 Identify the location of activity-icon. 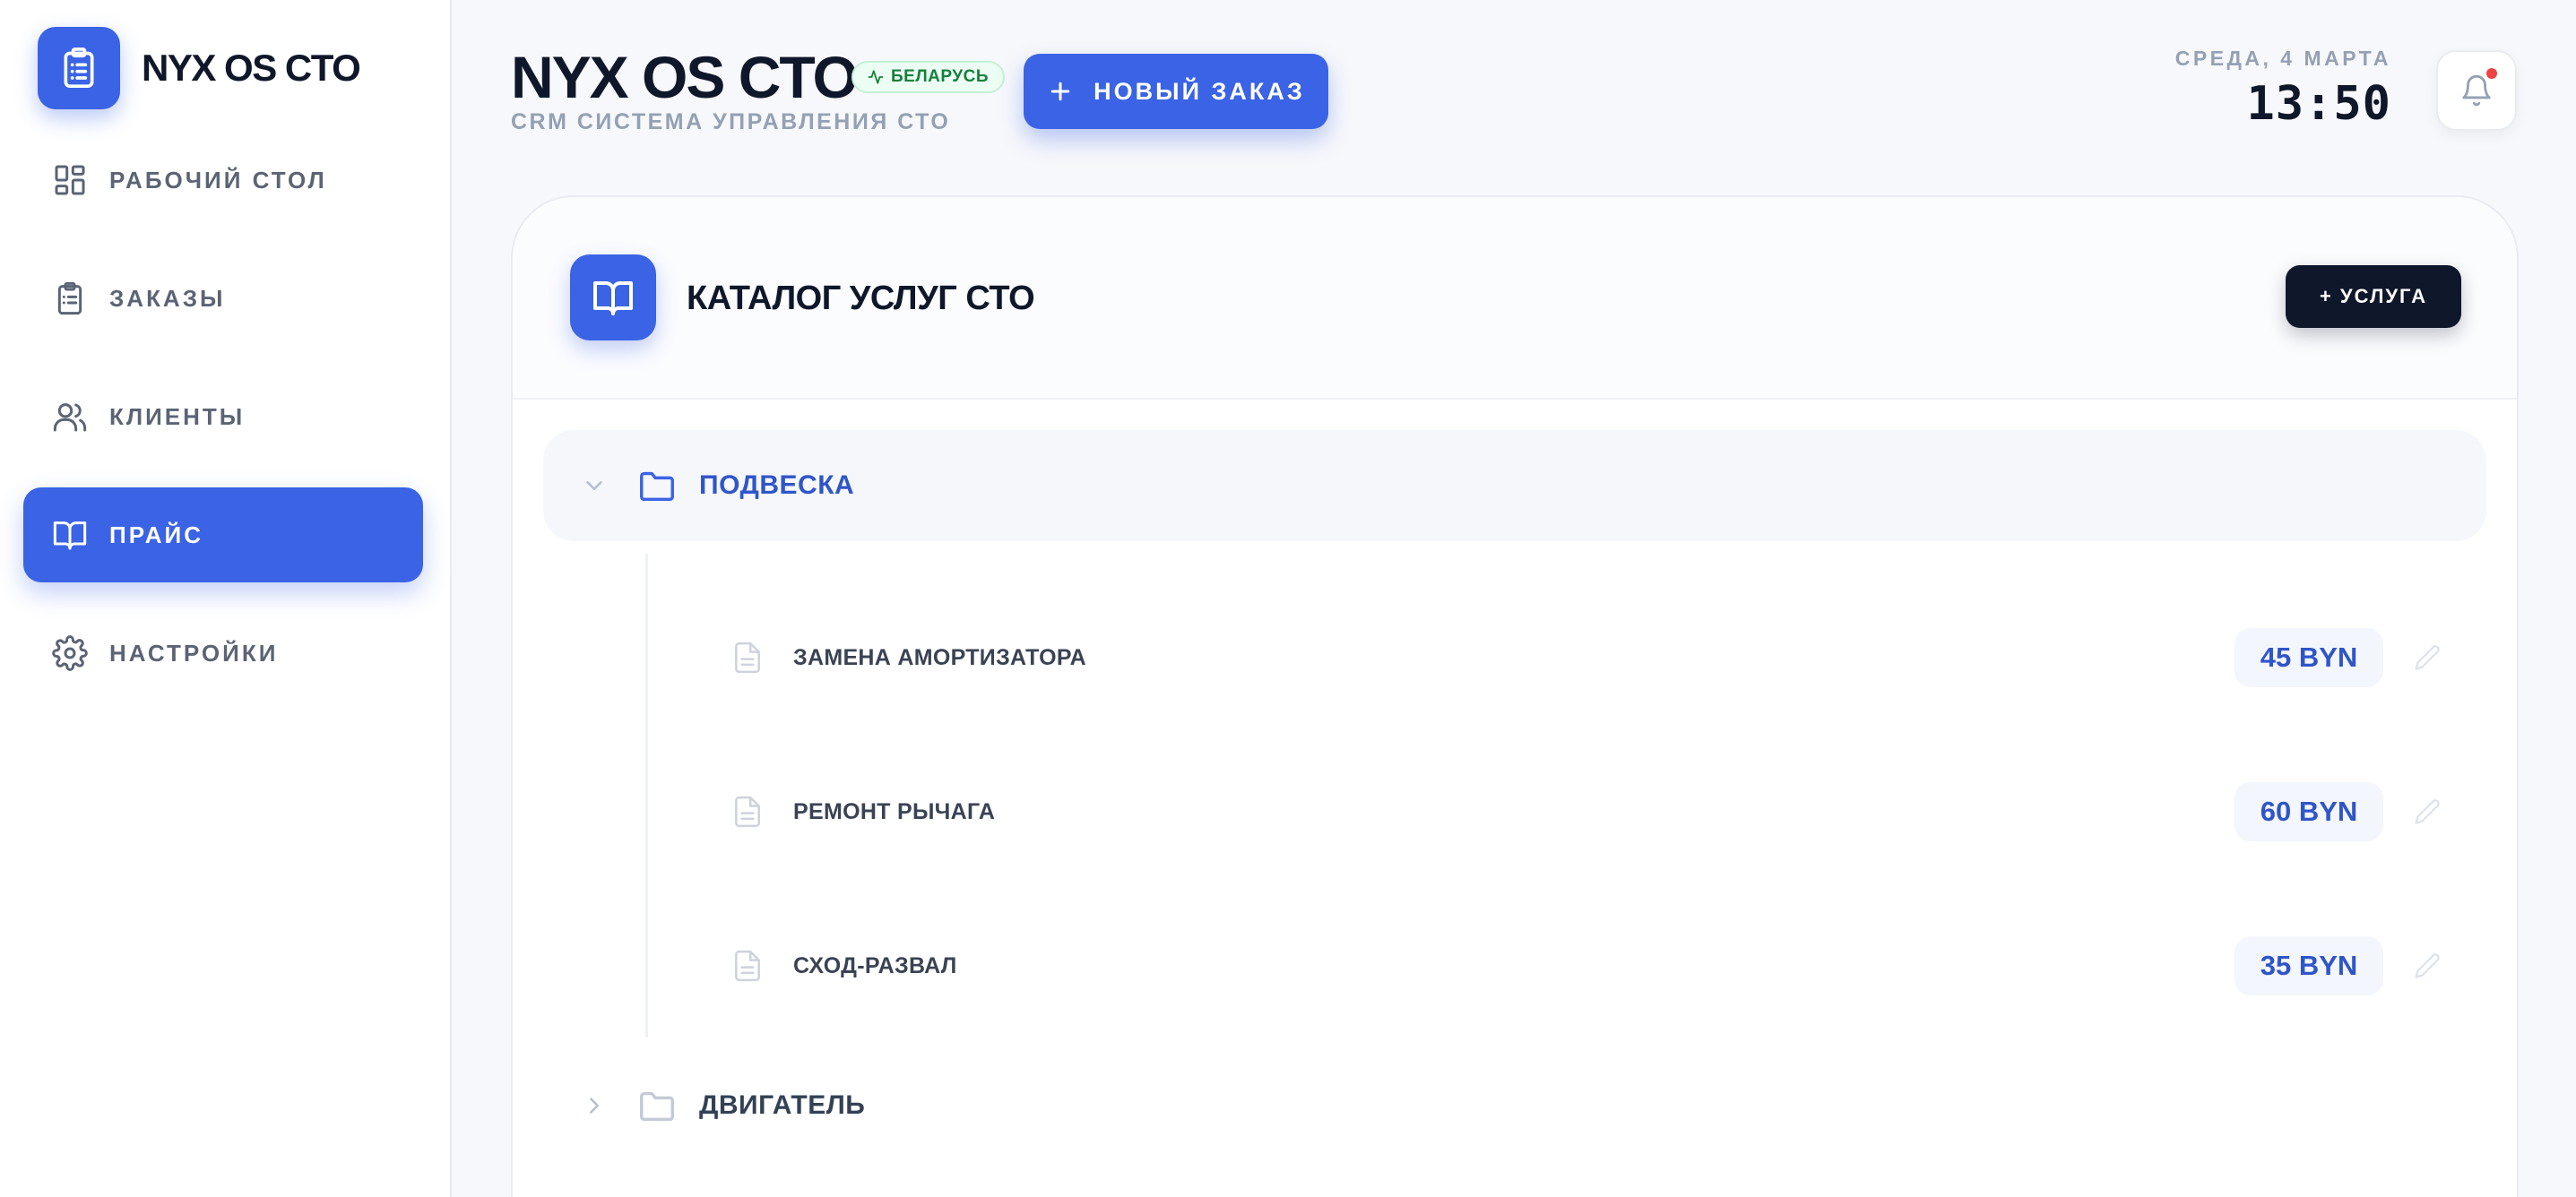
(876, 77).